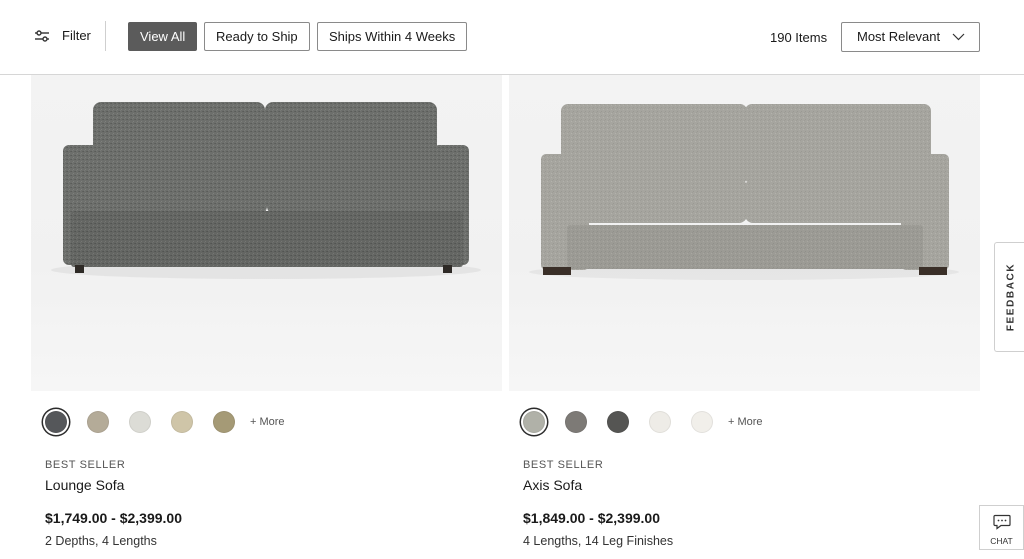 This screenshot has width=1024, height=559. I want to click on chat-bubble-icon, so click(1001, 522).